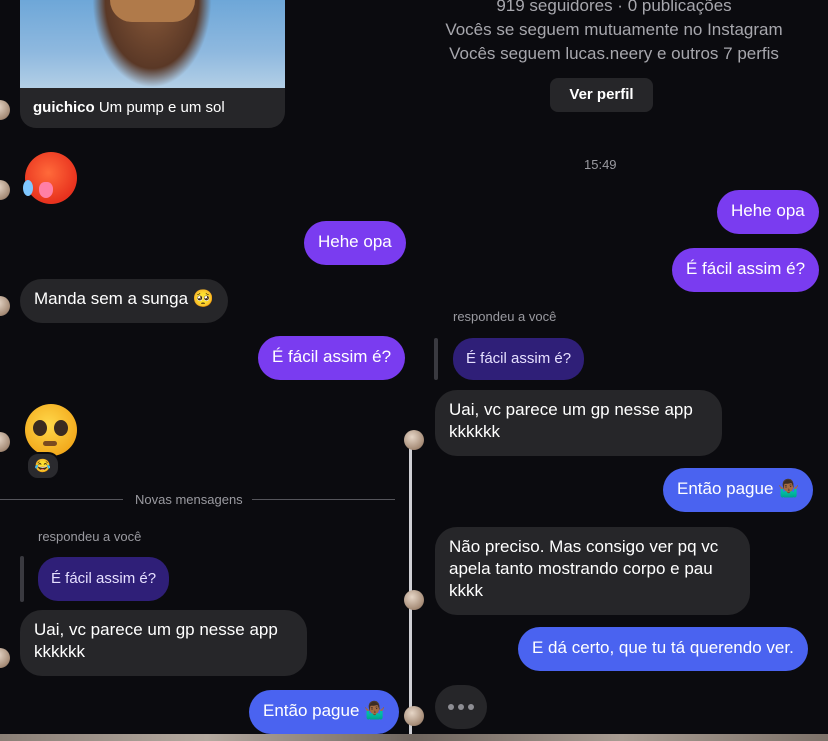 This screenshot has width=828, height=741. I want to click on divider-label: Novas mensagens, so click(189, 499).